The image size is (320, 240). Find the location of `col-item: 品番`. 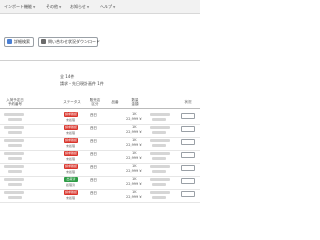

col-item: 品番 is located at coordinates (115, 102).